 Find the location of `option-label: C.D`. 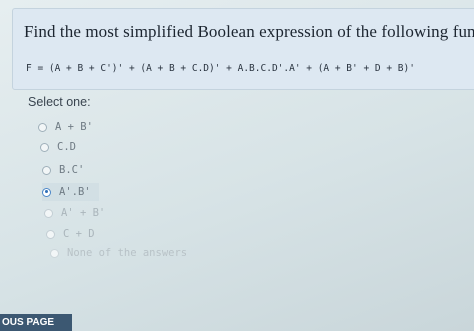

option-label: C.D is located at coordinates (66, 147).